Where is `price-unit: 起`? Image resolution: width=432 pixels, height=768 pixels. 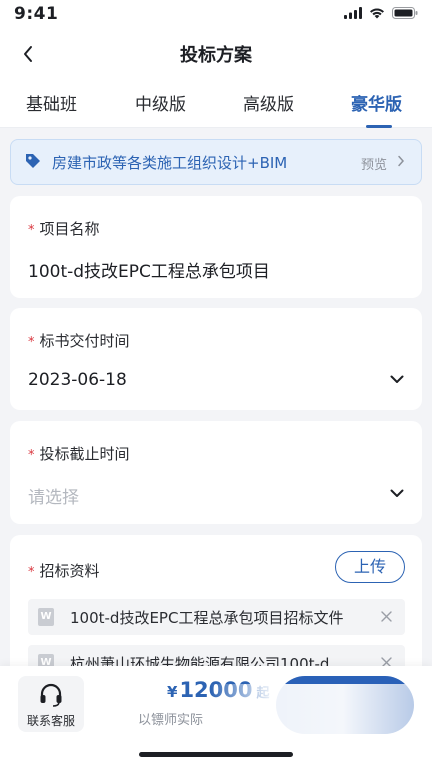
price-unit: 起 is located at coordinates (263, 693).